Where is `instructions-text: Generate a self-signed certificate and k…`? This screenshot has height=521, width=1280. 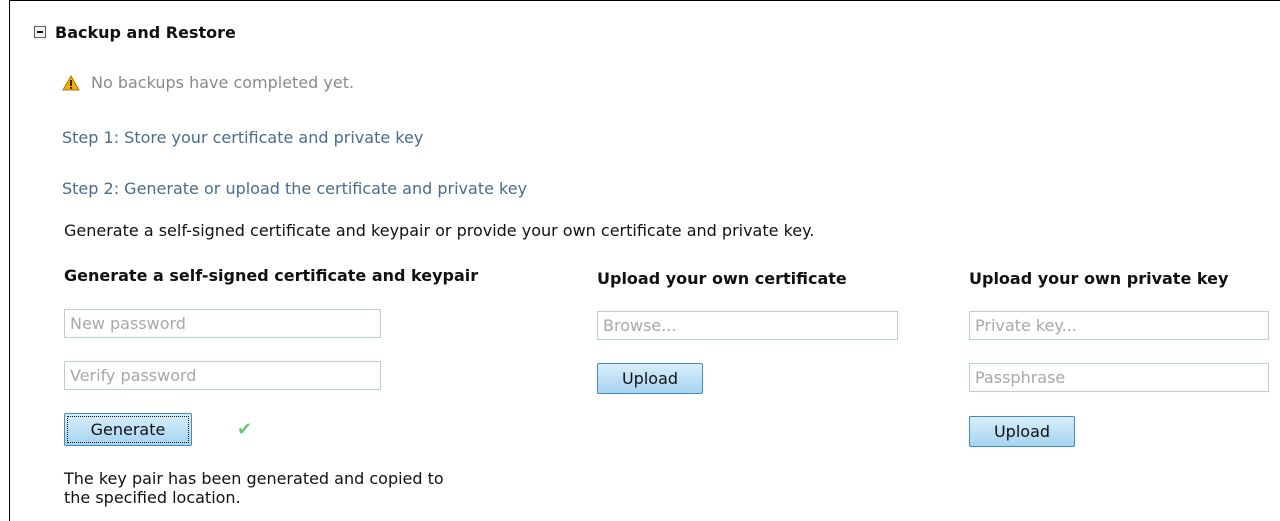
instructions-text: Generate a self-signed certificate and k… is located at coordinates (439, 230).